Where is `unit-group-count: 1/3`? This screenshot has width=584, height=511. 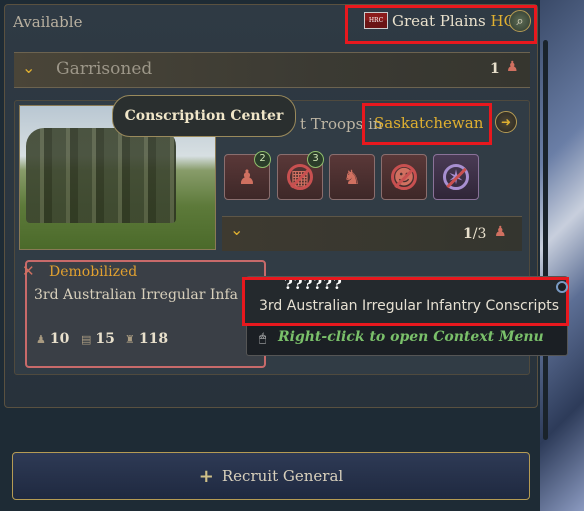
unit-group-count: 1/3 is located at coordinates (474, 234).